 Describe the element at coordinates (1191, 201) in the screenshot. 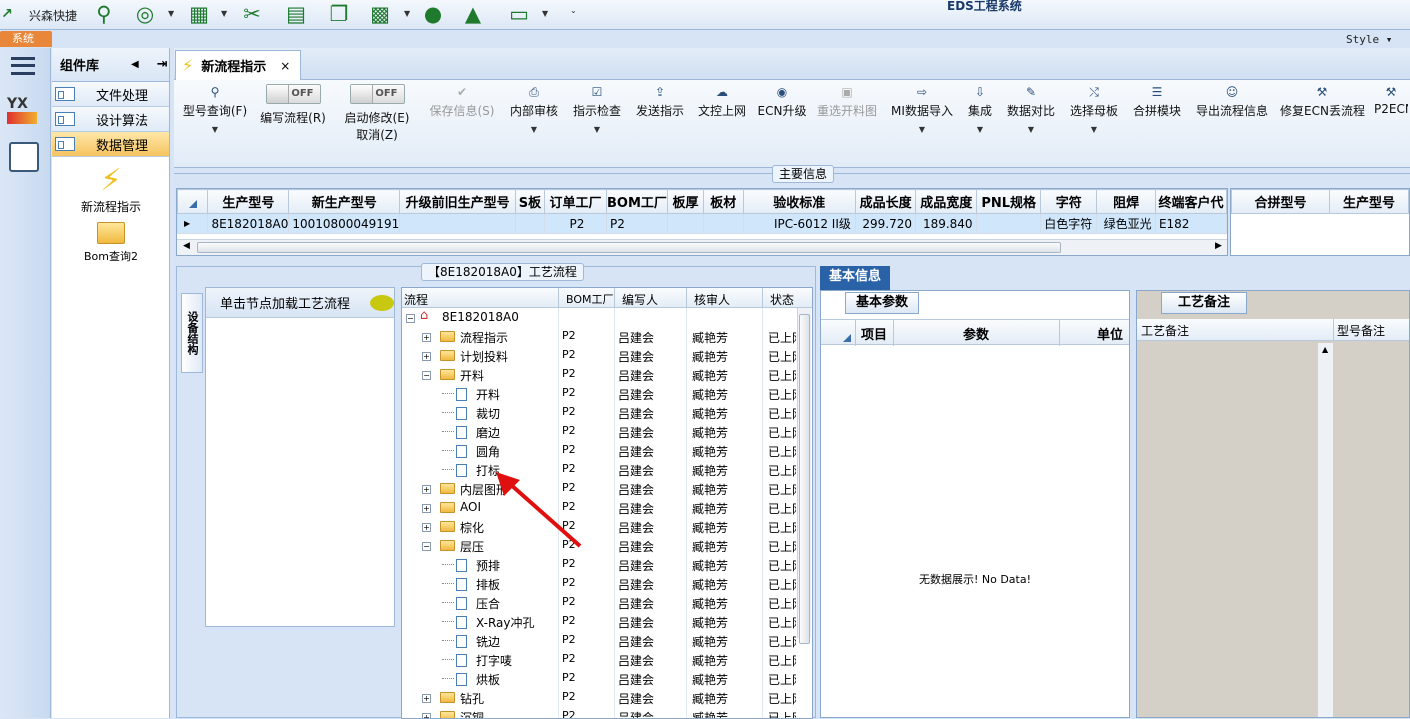

I see `column-header: 终端客户代` at that location.